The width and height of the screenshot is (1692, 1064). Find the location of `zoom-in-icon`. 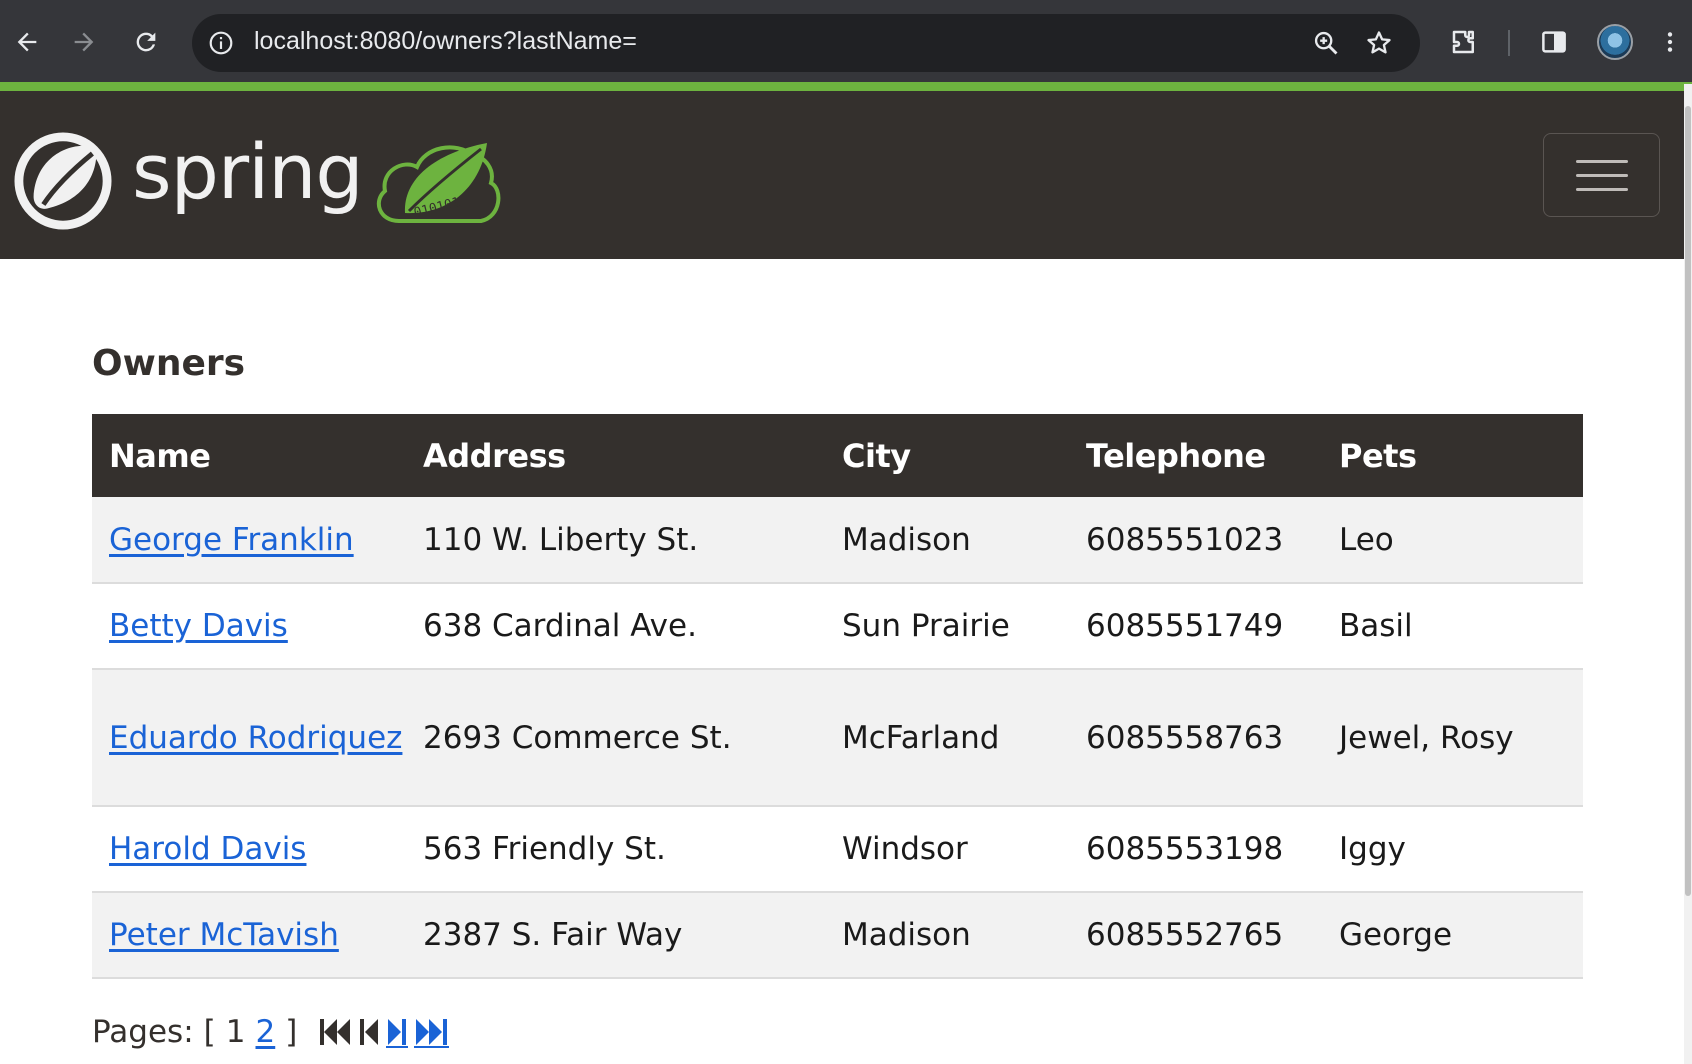

zoom-in-icon is located at coordinates (1326, 43).